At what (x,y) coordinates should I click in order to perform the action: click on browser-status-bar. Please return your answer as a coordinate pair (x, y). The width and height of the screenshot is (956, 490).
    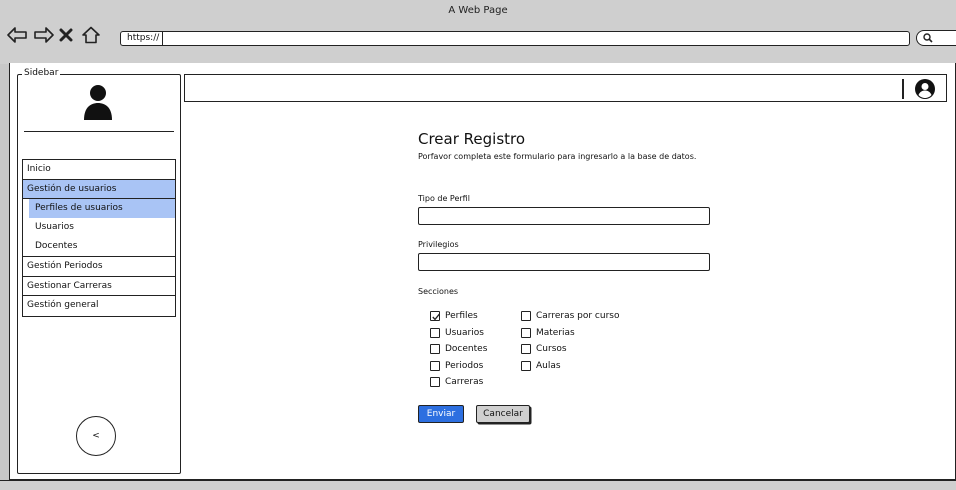
    Looking at the image, I should click on (478, 485).